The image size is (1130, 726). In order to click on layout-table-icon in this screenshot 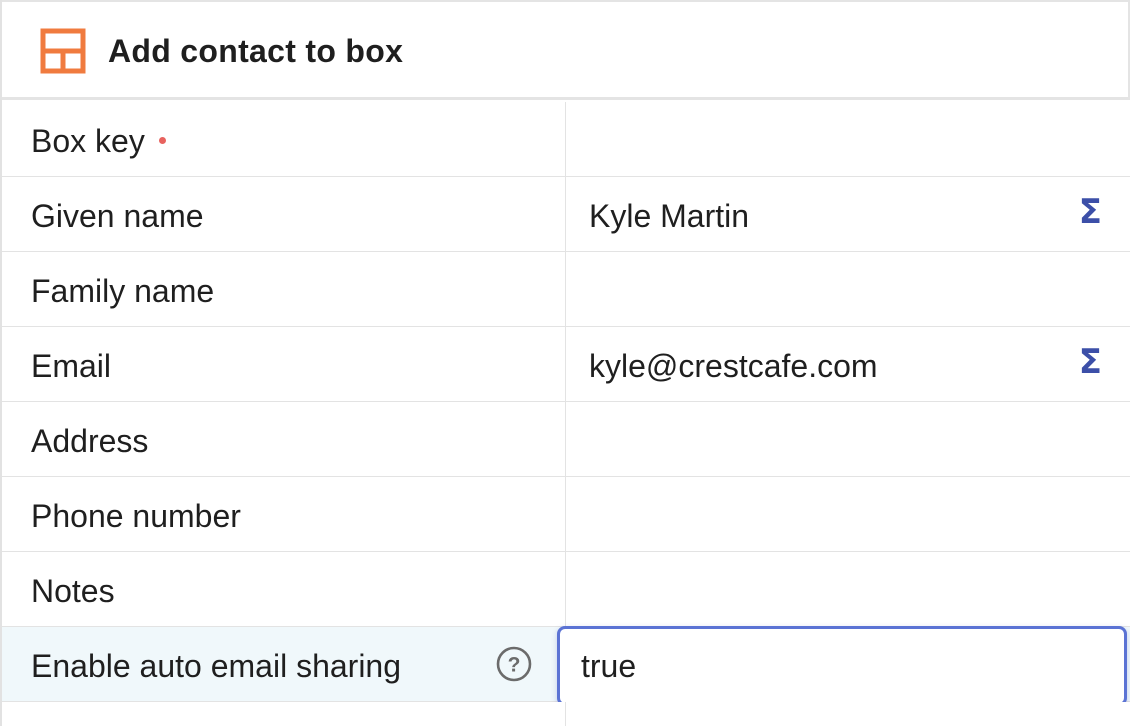, I will do `click(63, 51)`.